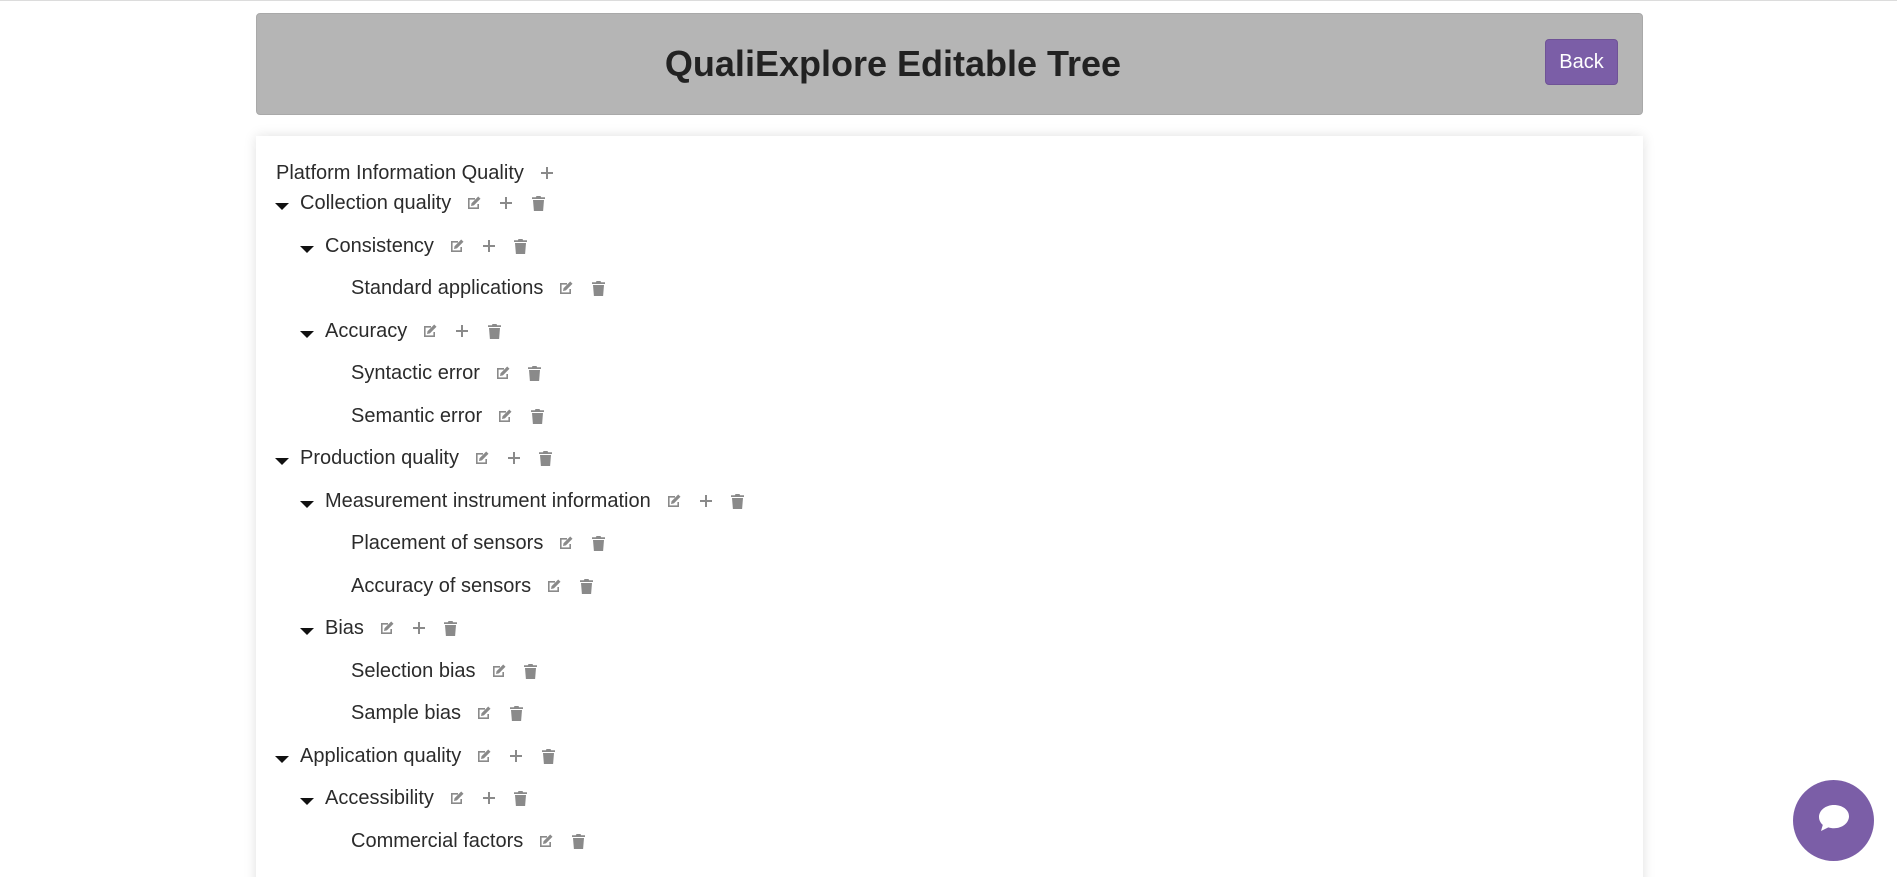 This screenshot has height=877, width=1897. I want to click on tree-node-label: Production quality, so click(379, 457).